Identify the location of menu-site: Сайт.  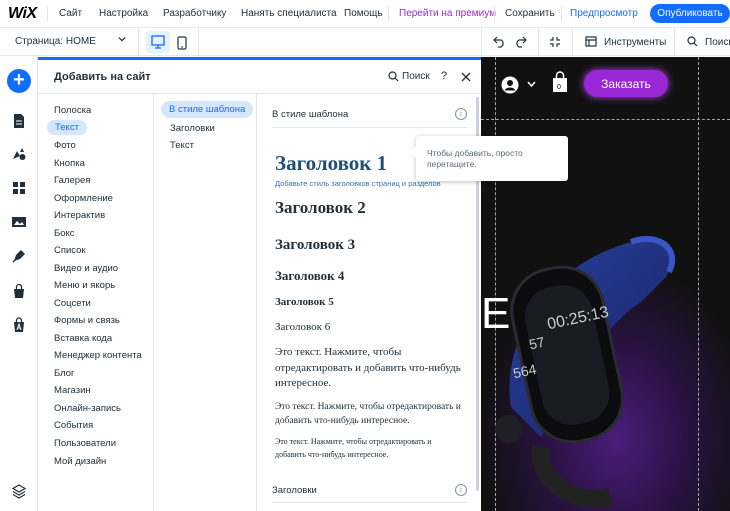
(70, 13).